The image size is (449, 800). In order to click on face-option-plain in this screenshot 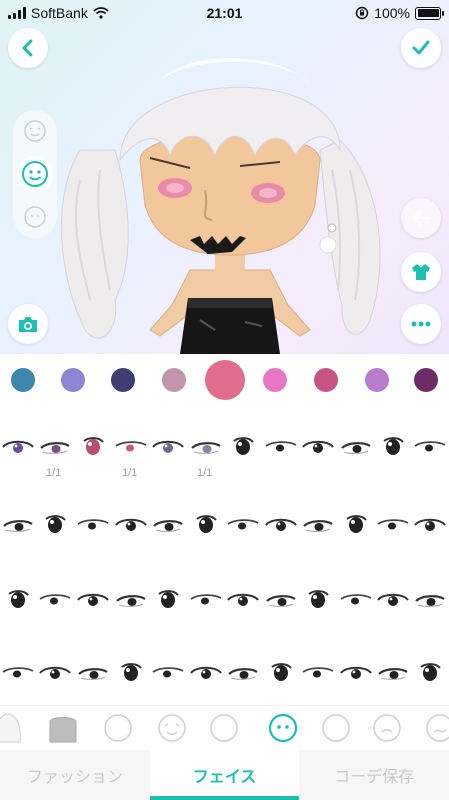, I will do `click(35, 217)`.